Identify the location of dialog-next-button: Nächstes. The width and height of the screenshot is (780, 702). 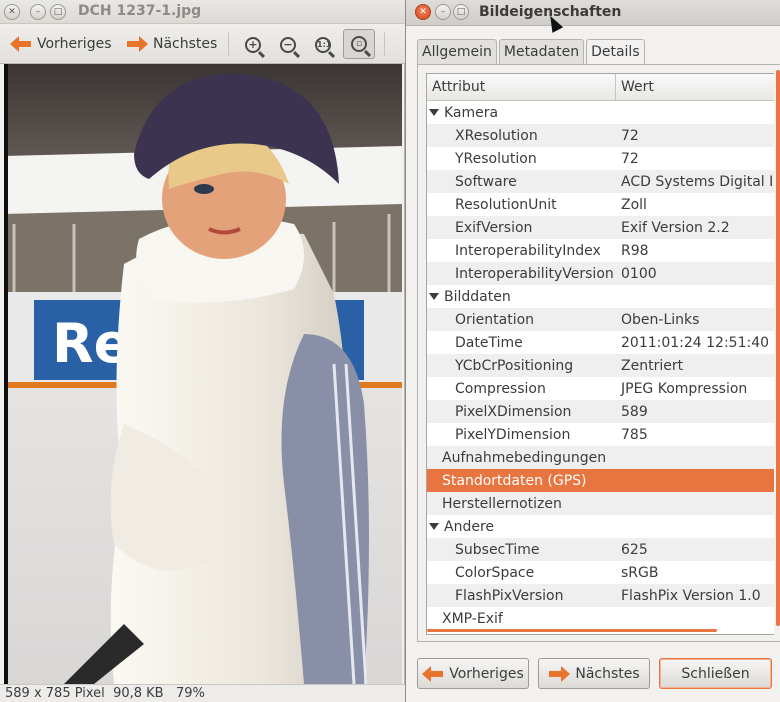
(594, 673).